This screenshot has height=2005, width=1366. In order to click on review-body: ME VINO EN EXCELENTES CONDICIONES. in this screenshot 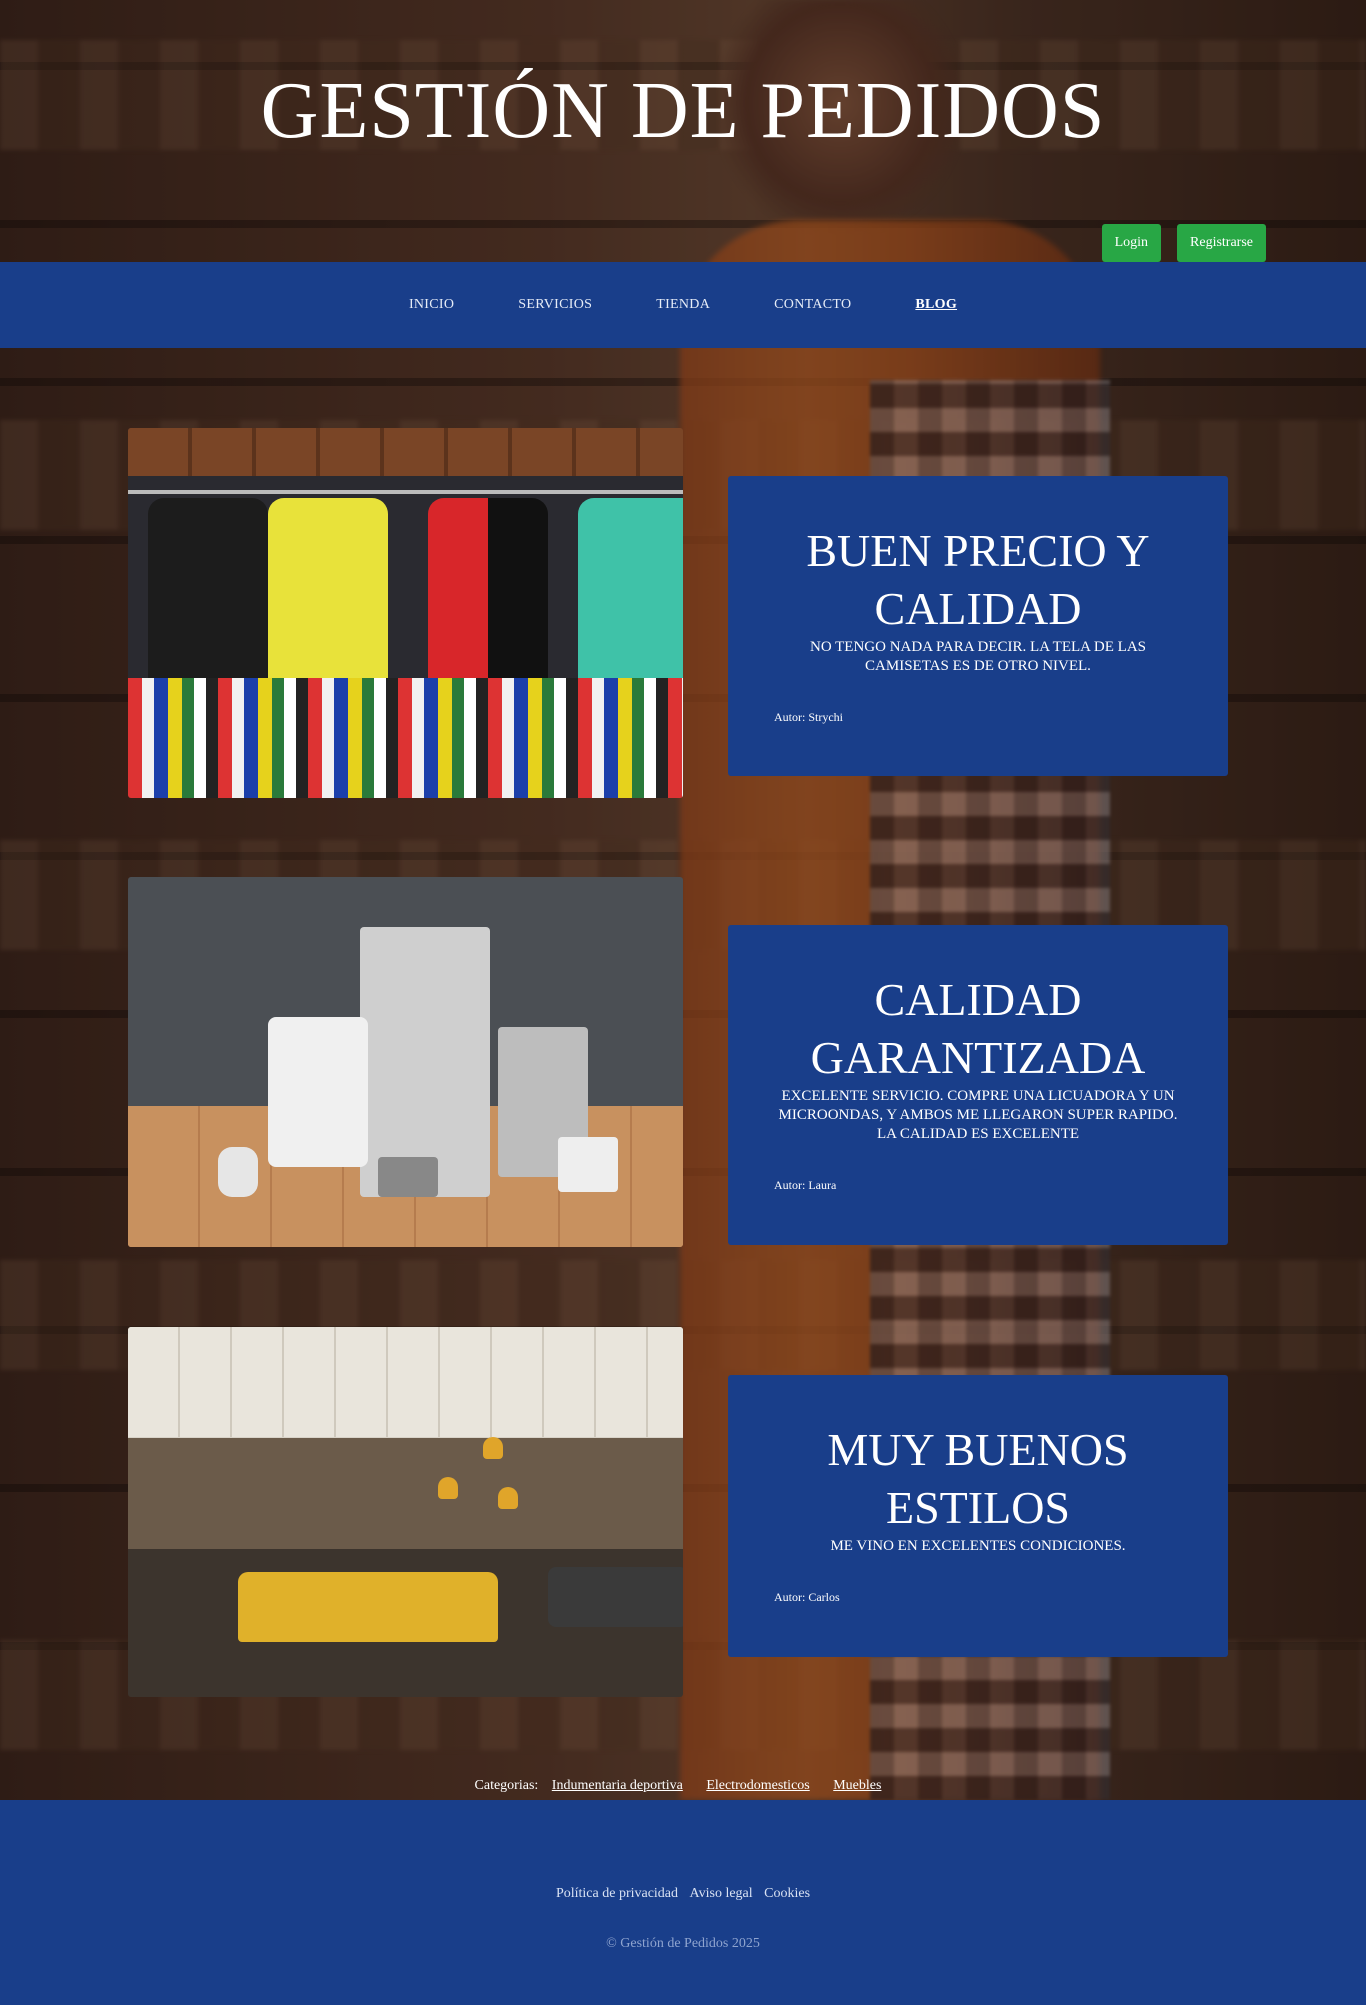, I will do `click(978, 1546)`.